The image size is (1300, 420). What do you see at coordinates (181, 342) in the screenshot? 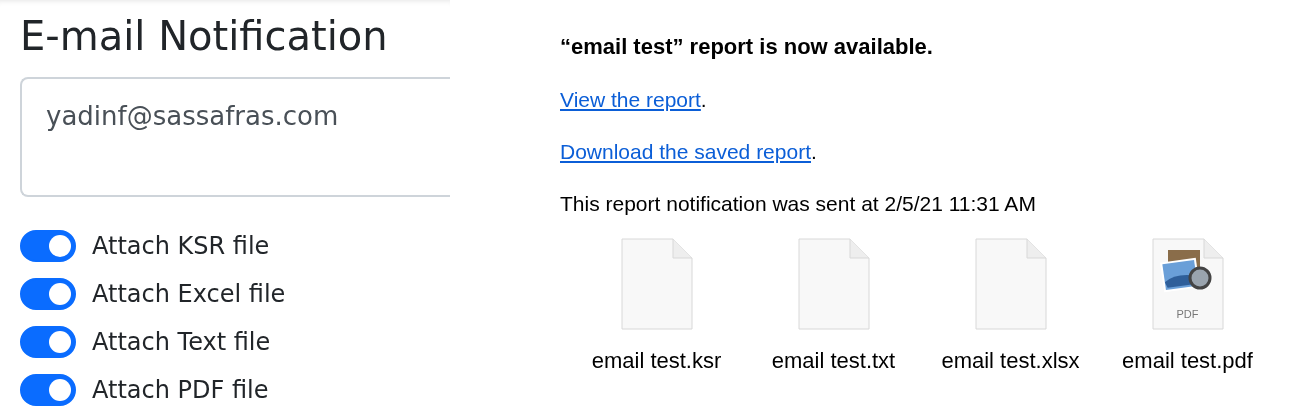
I see `toggle-label: Attach Text file` at bounding box center [181, 342].